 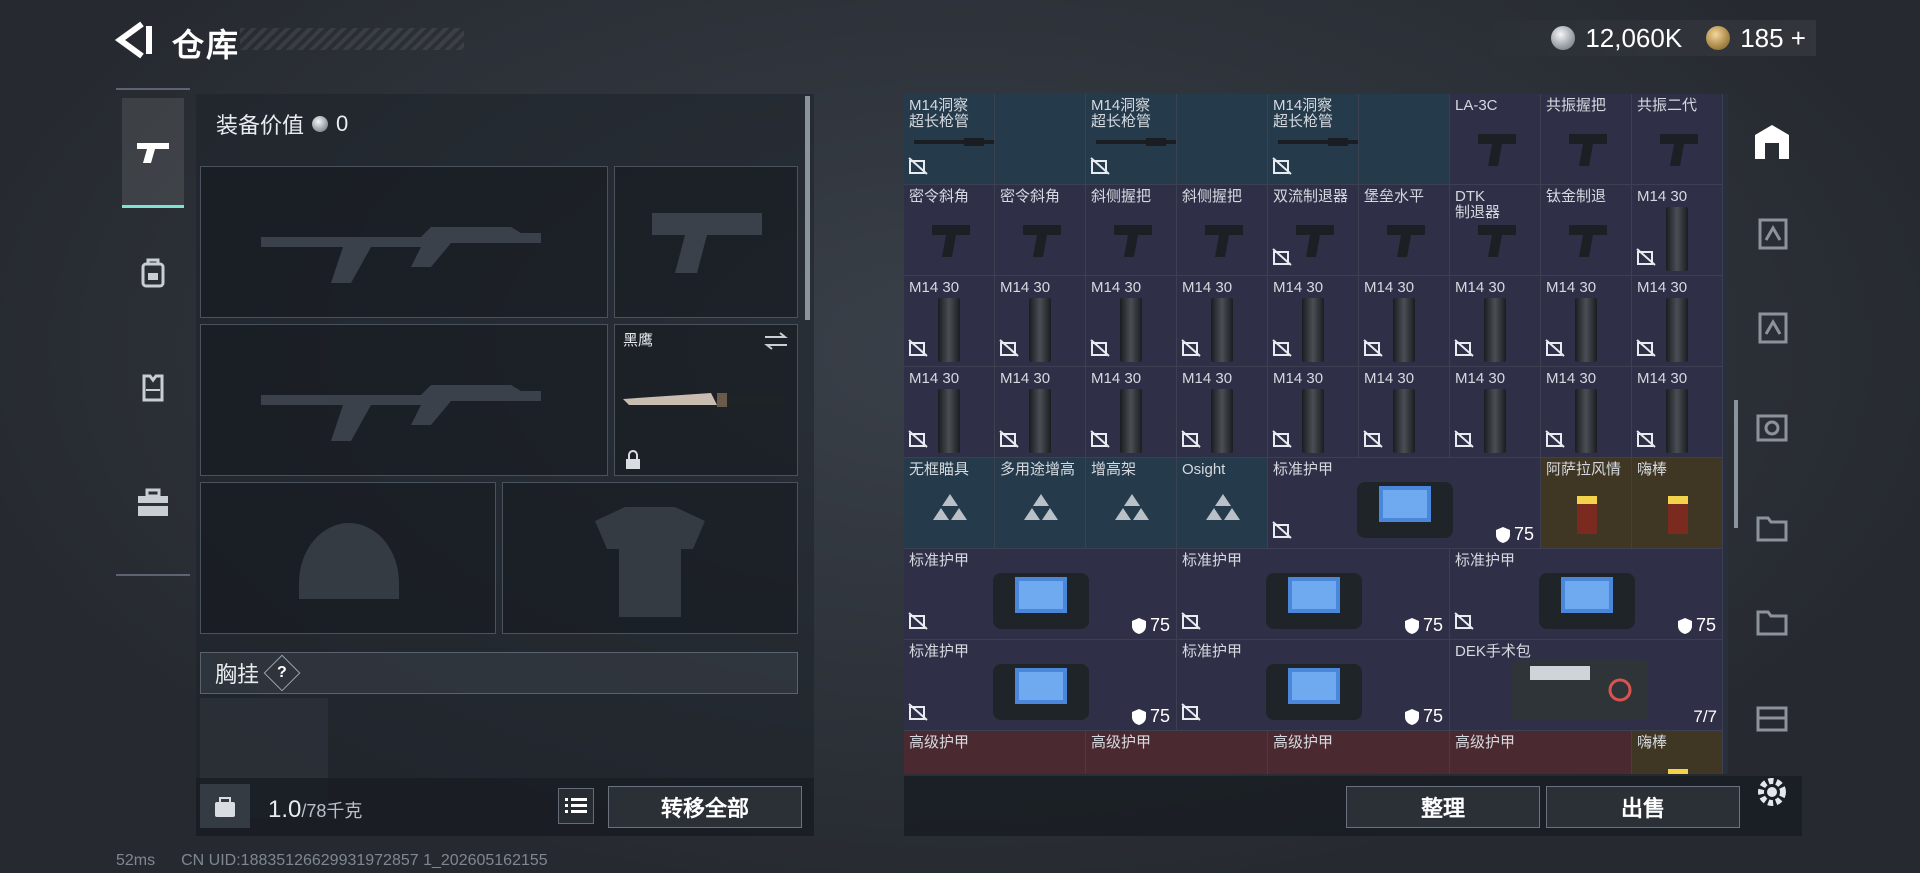 I want to click on tab-weapons, so click(x=153, y=153).